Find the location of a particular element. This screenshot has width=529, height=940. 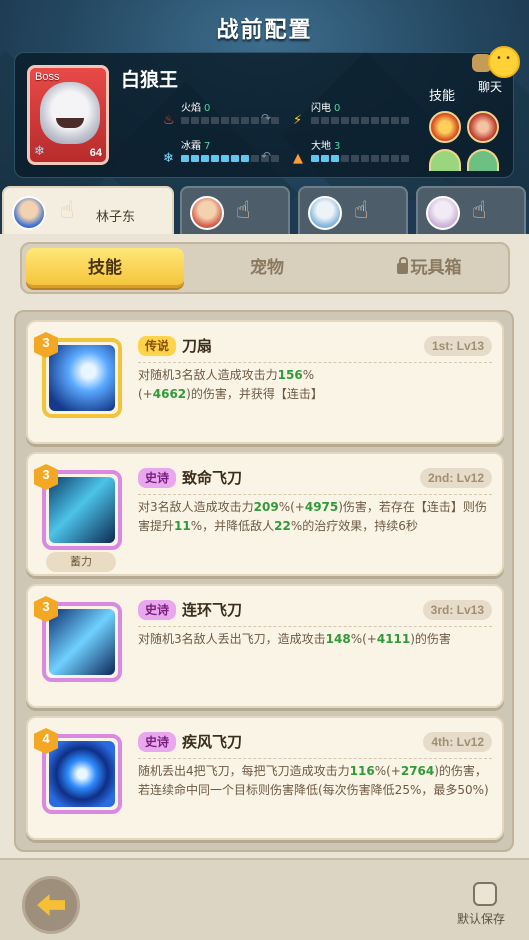

mode-tabs: 技能 宠物 玩具箱 is located at coordinates (265, 268).